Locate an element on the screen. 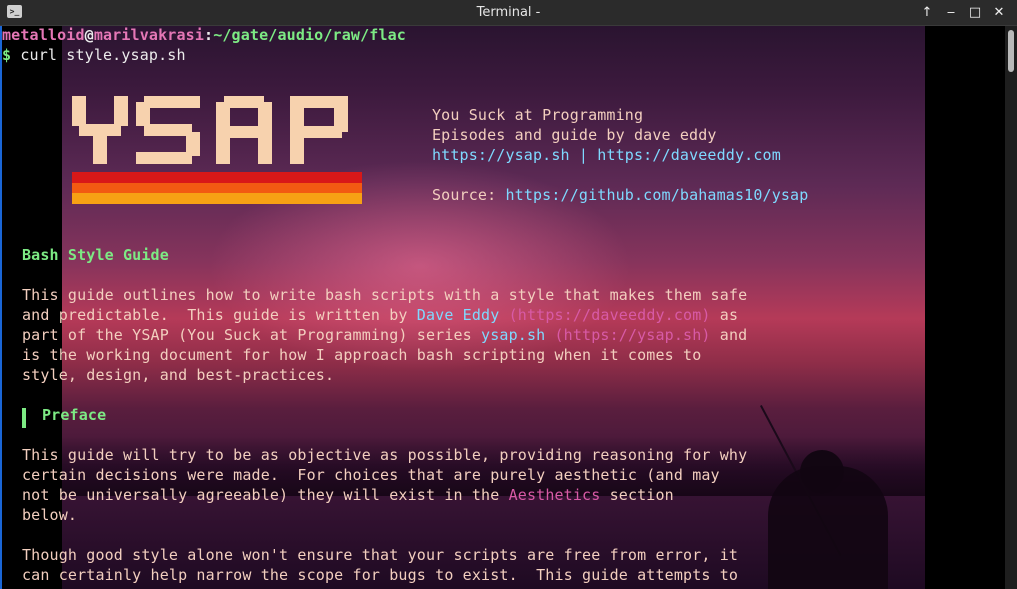  dave-eddy-link: Dave Eddy is located at coordinates (458, 315).